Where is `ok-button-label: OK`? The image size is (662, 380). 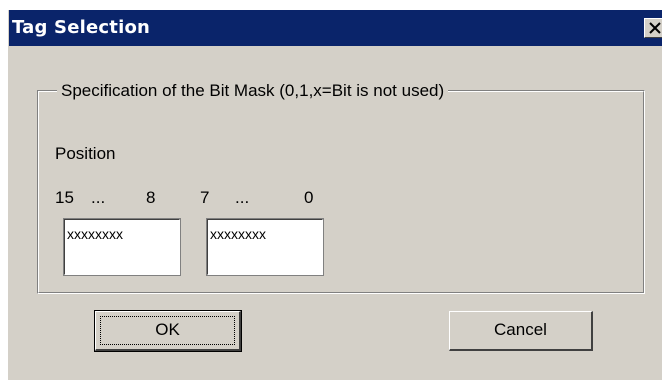 ok-button-label: OK is located at coordinates (167, 329).